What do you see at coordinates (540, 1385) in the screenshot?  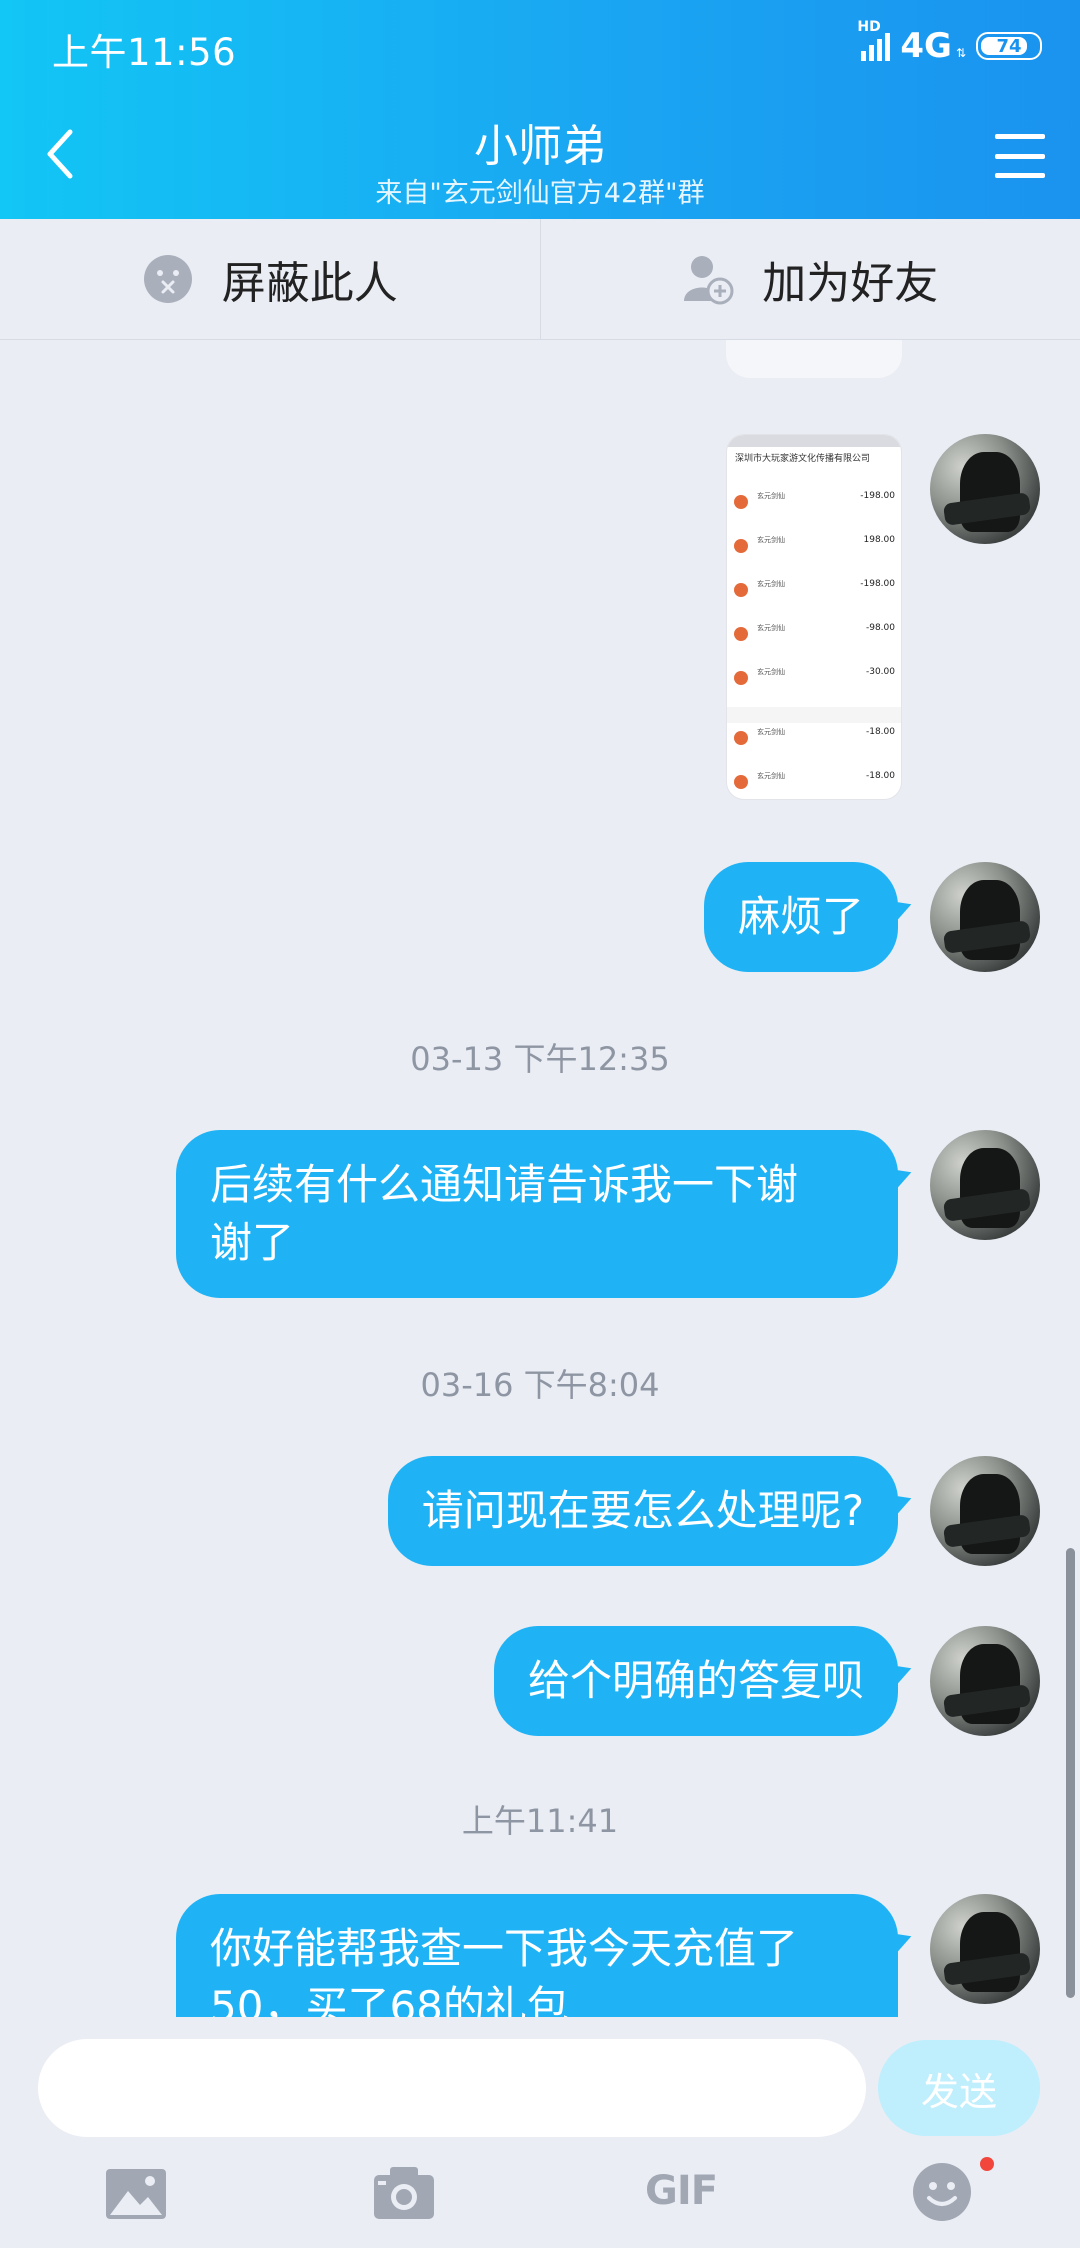 I see `timestamp: 03-16 下午8:04` at bounding box center [540, 1385].